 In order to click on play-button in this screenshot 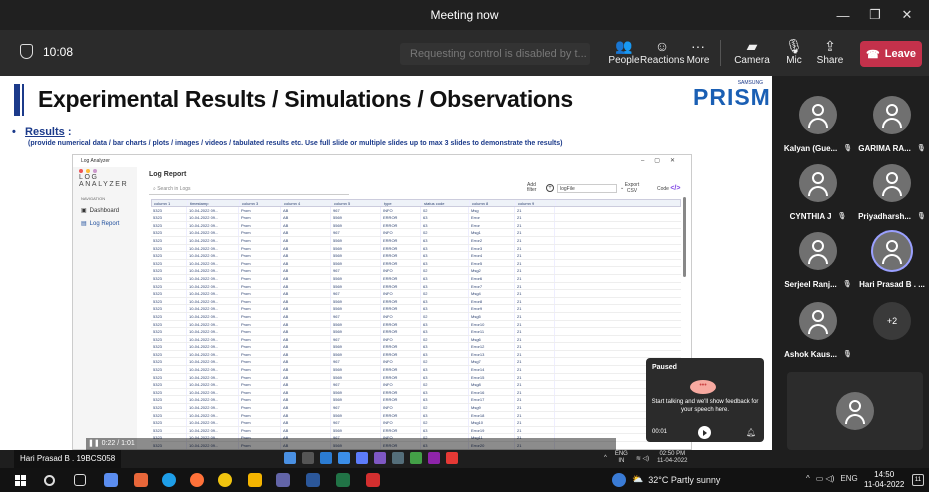, I will do `click(704, 432)`.